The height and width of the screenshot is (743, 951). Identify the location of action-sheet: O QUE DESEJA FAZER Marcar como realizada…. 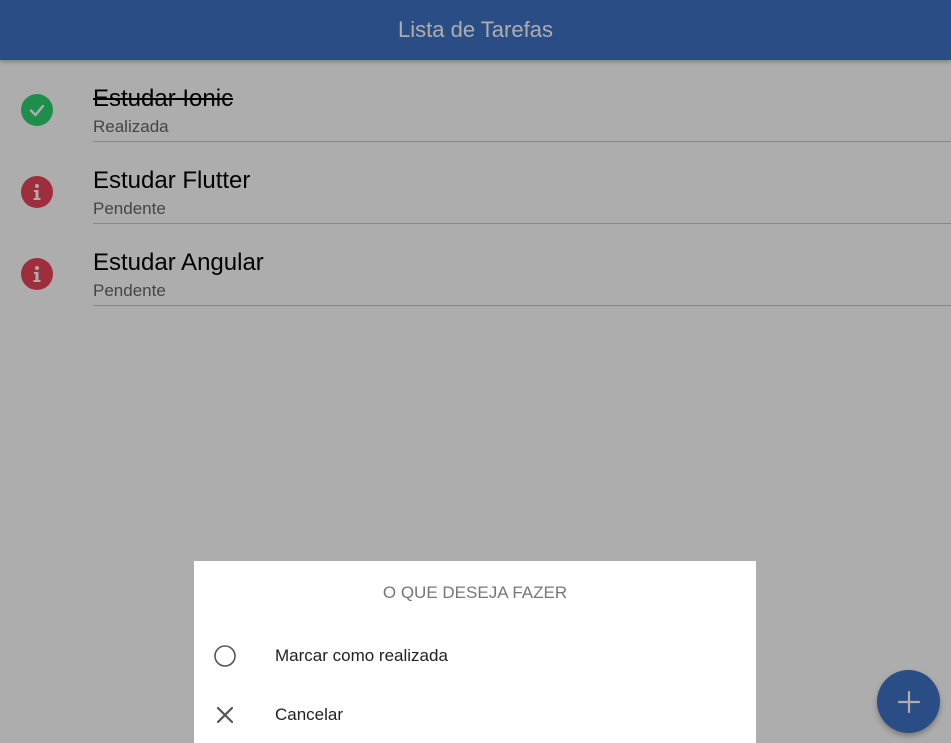
(475, 652).